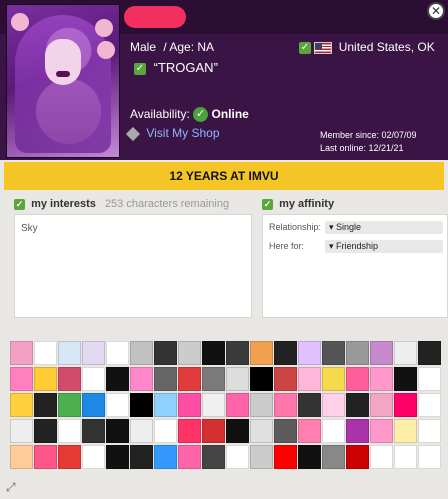 The image size is (448, 499). Describe the element at coordinates (384, 246) in the screenshot. I see `here-for-select: ▾ Friendship` at that location.